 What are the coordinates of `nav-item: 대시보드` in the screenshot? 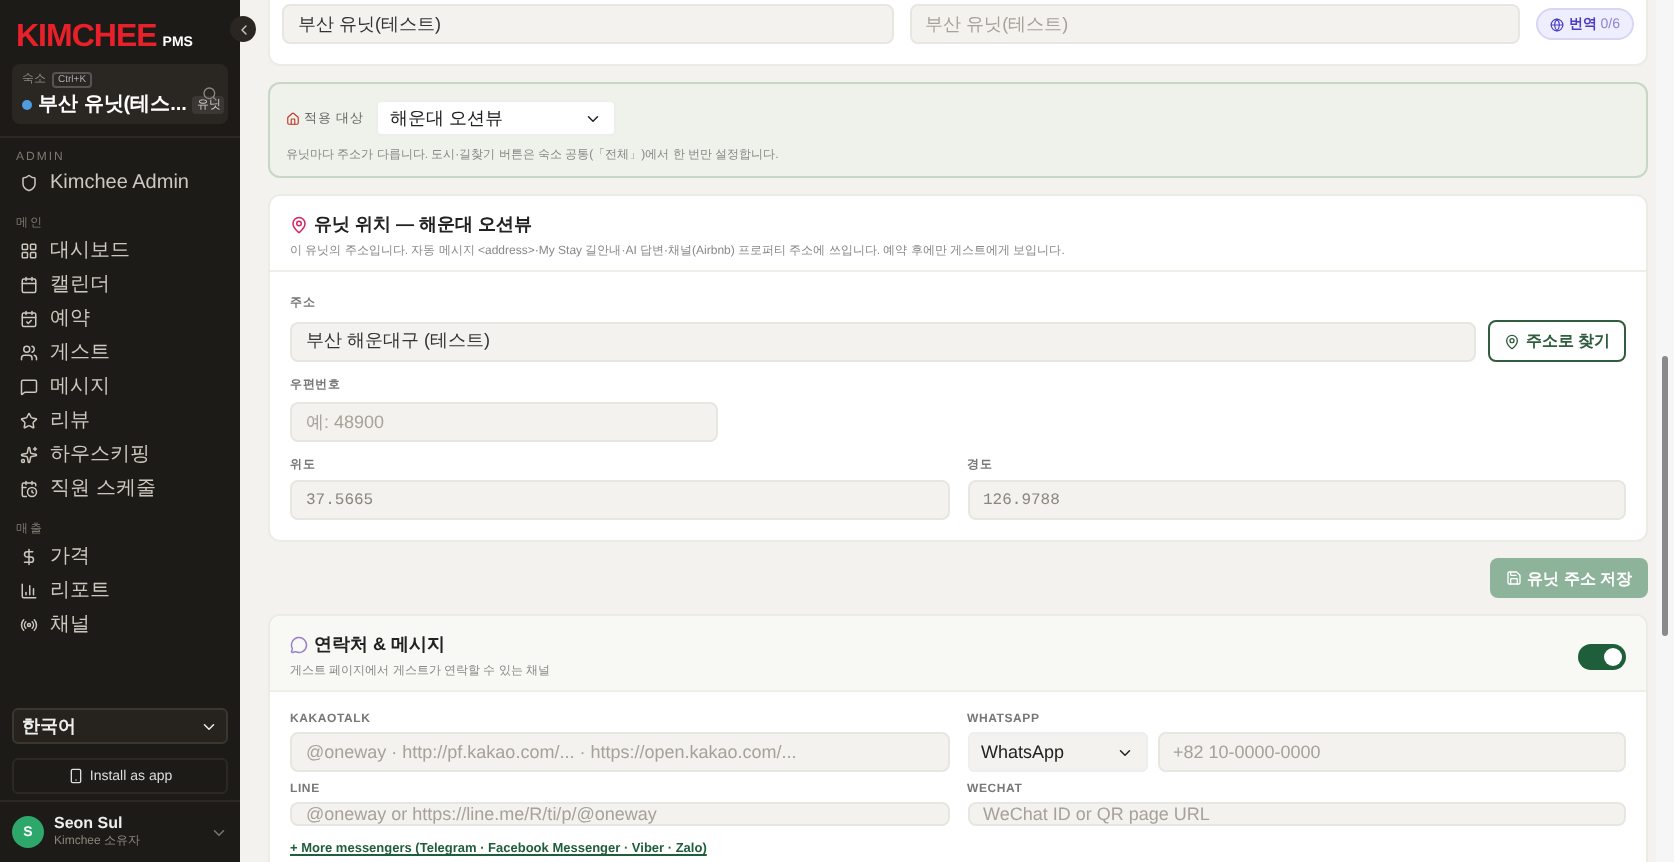 It's located at (120, 251).